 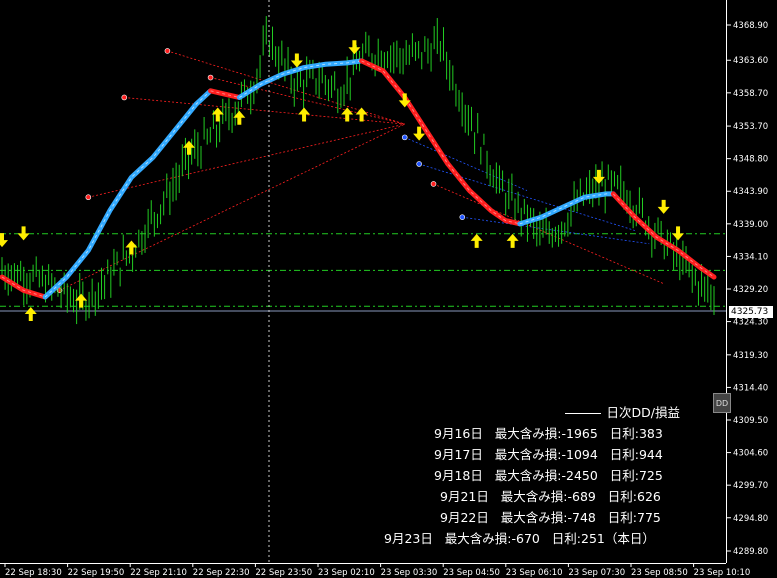 I want to click on panel-row: 9月16日 最大含み損:-1965 日利:383, so click(x=548, y=433).